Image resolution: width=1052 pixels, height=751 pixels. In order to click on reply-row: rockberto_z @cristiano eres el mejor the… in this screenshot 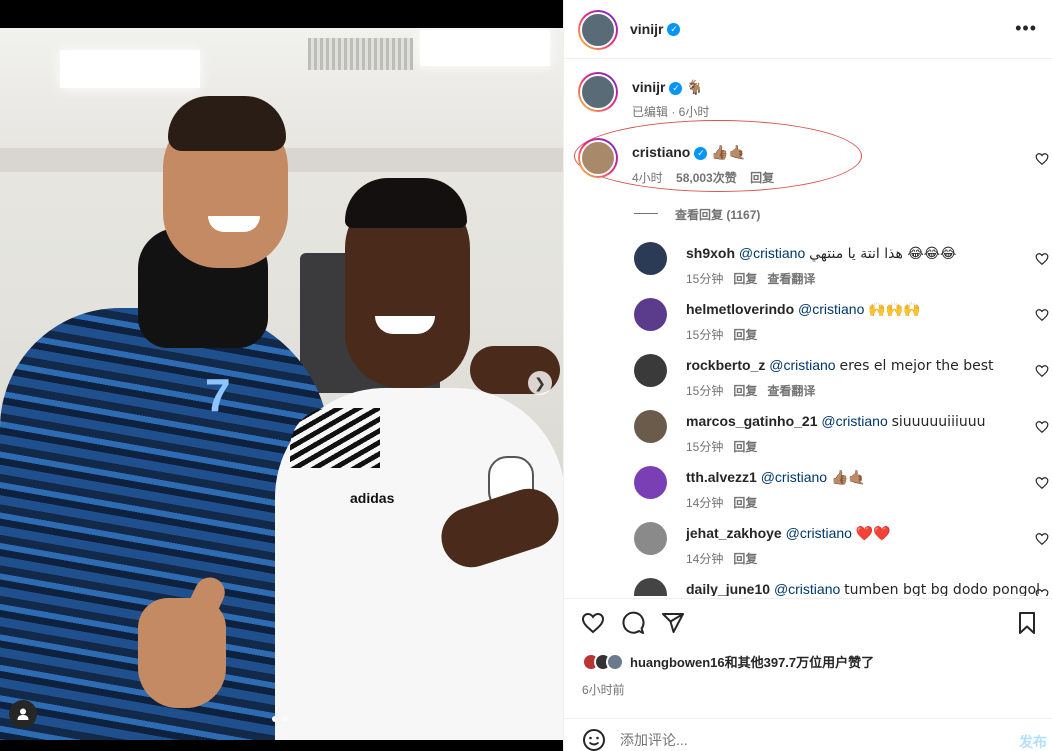, I will do `click(808, 371)`.